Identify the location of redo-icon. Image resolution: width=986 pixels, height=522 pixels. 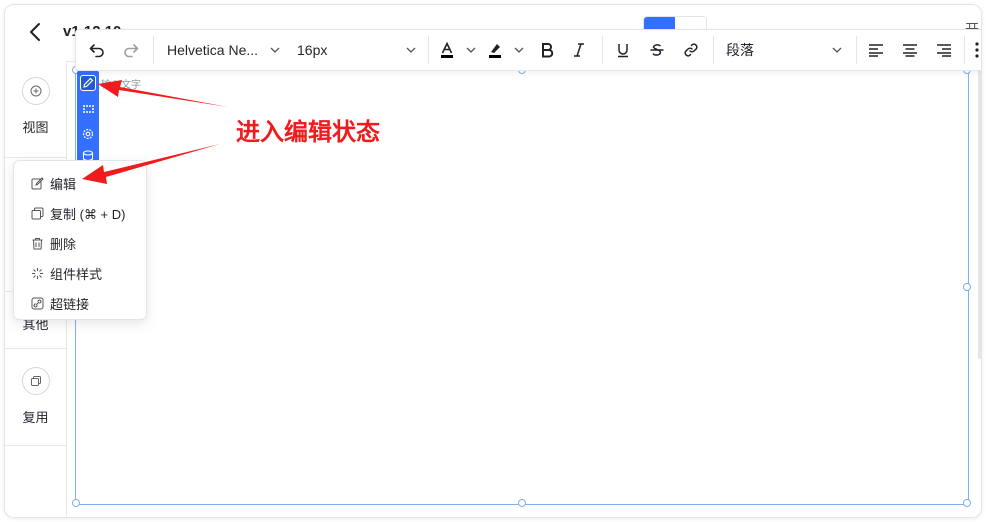
(131, 51).